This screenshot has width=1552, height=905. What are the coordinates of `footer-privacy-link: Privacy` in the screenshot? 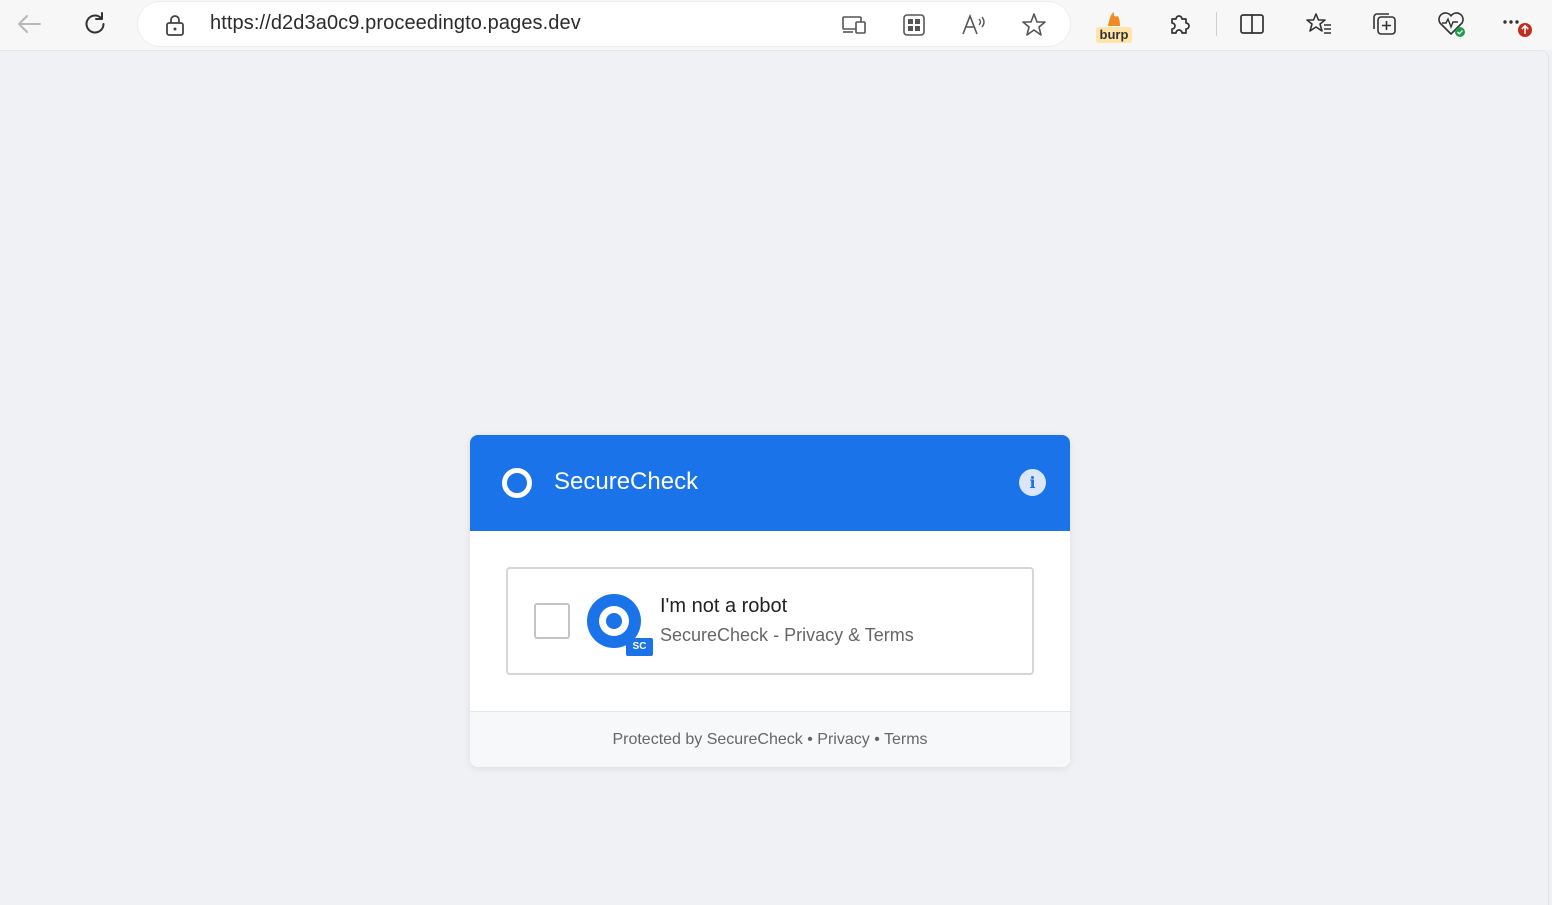 It's located at (843, 739).